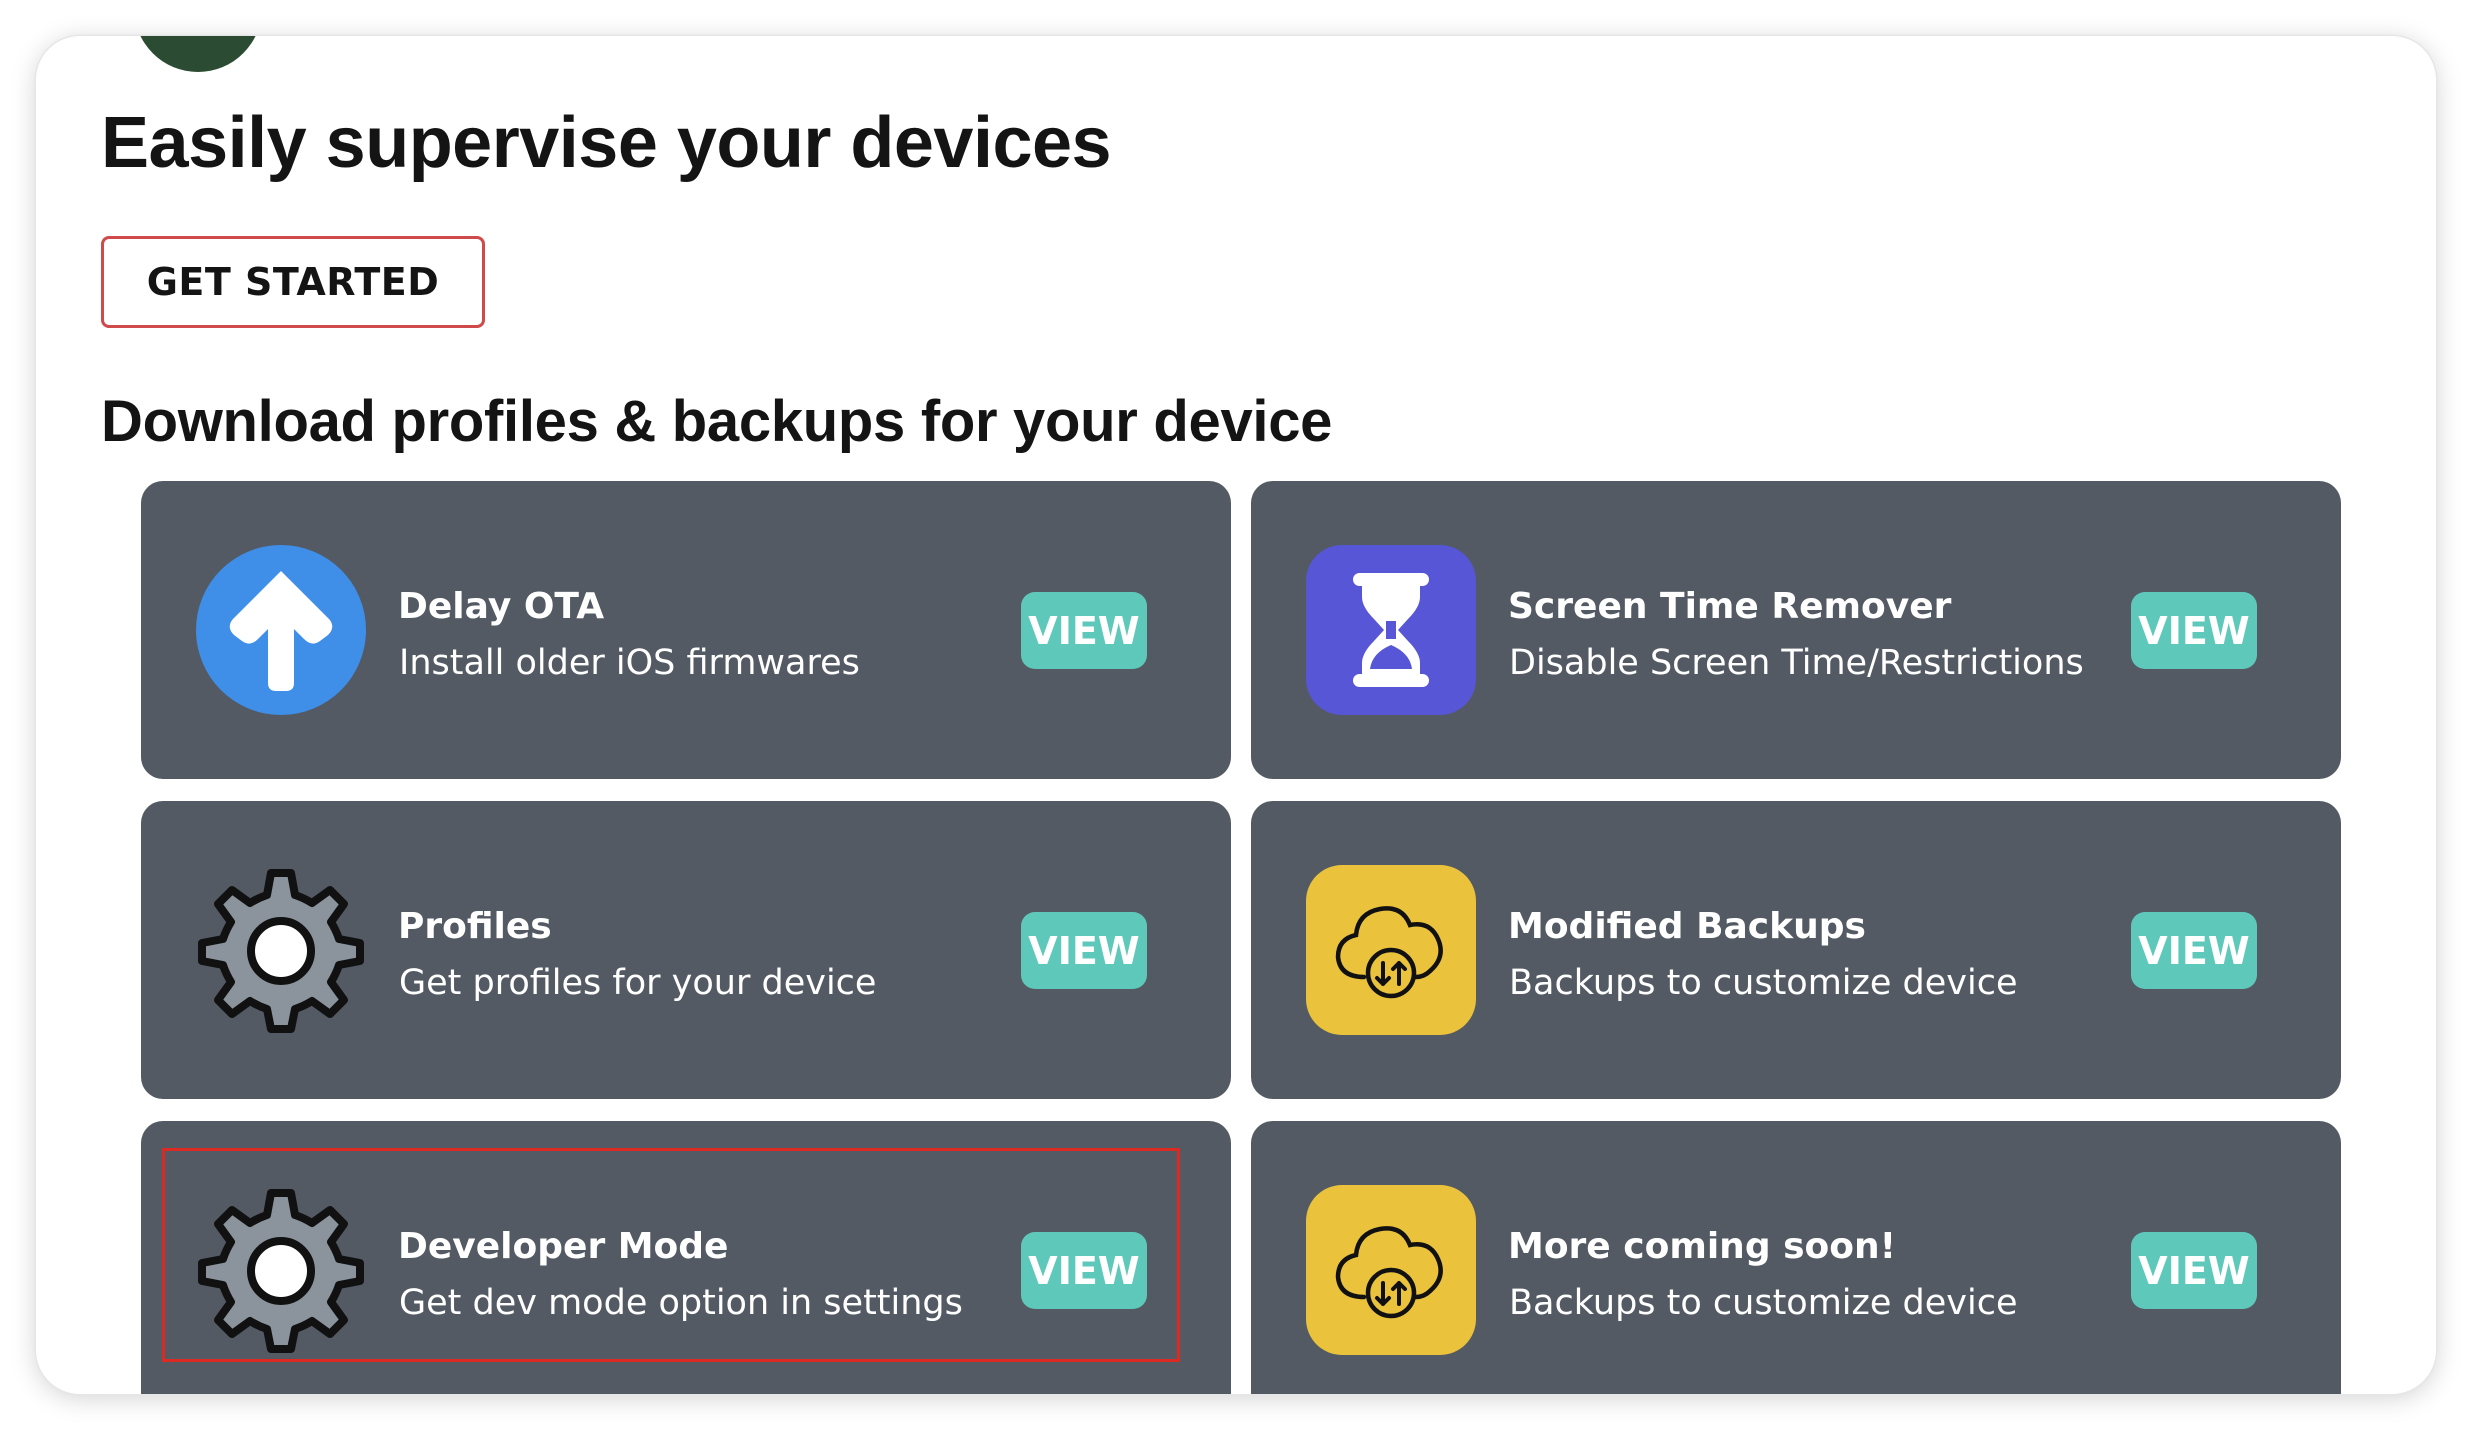 This screenshot has width=2472, height=1430. Describe the element at coordinates (638, 983) in the screenshot. I see `card-subtitle: Get profiles for your device` at that location.